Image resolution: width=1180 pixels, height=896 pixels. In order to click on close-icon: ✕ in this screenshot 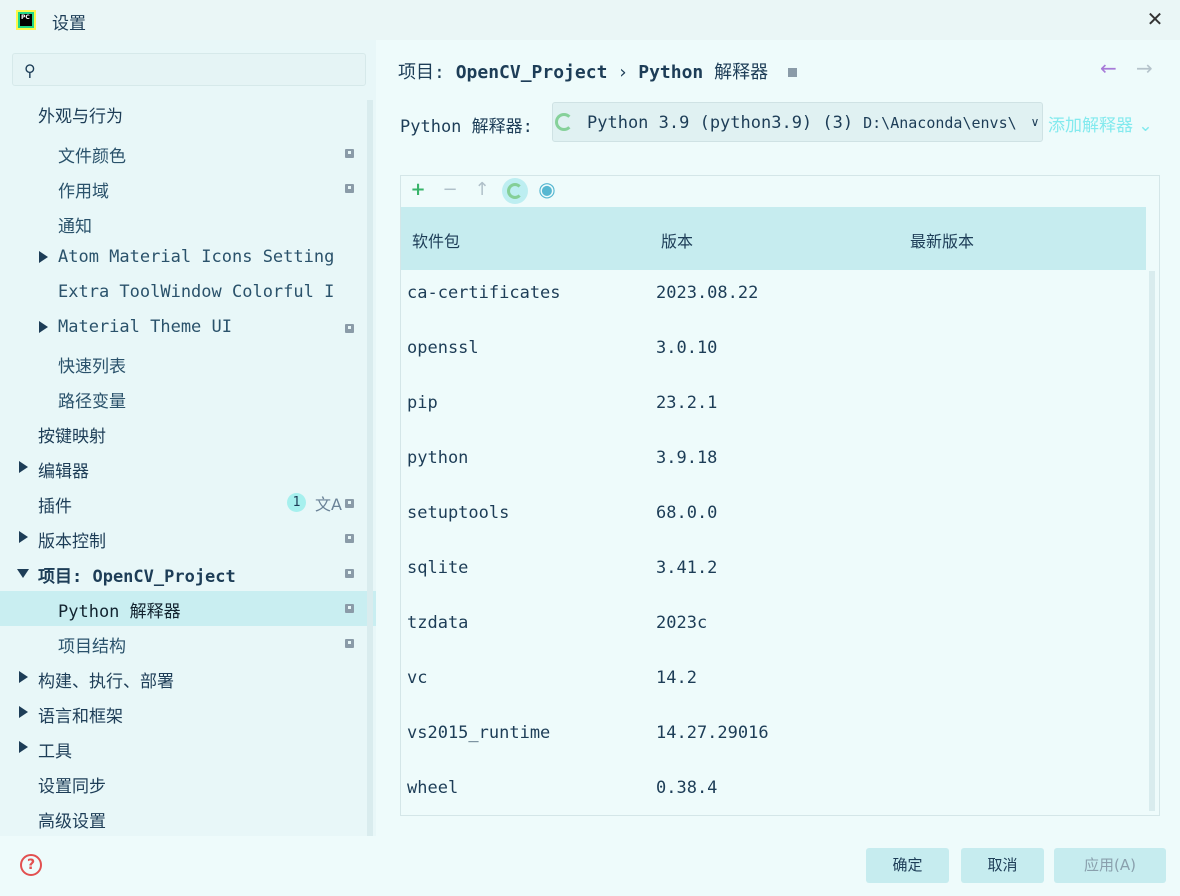, I will do `click(1155, 19)`.